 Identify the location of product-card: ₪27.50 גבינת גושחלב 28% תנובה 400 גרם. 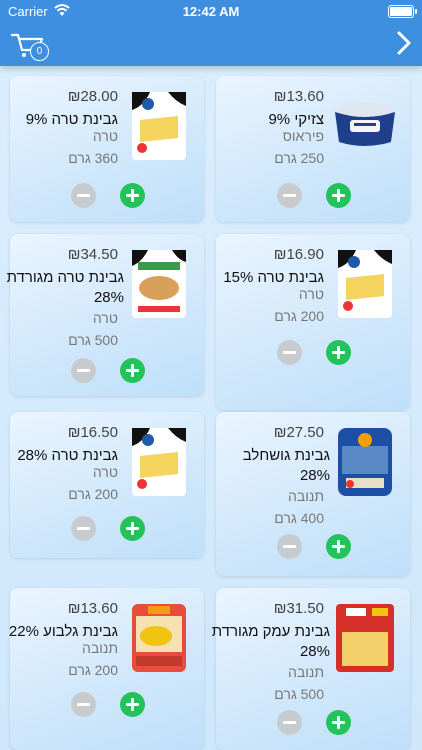
(313, 494).